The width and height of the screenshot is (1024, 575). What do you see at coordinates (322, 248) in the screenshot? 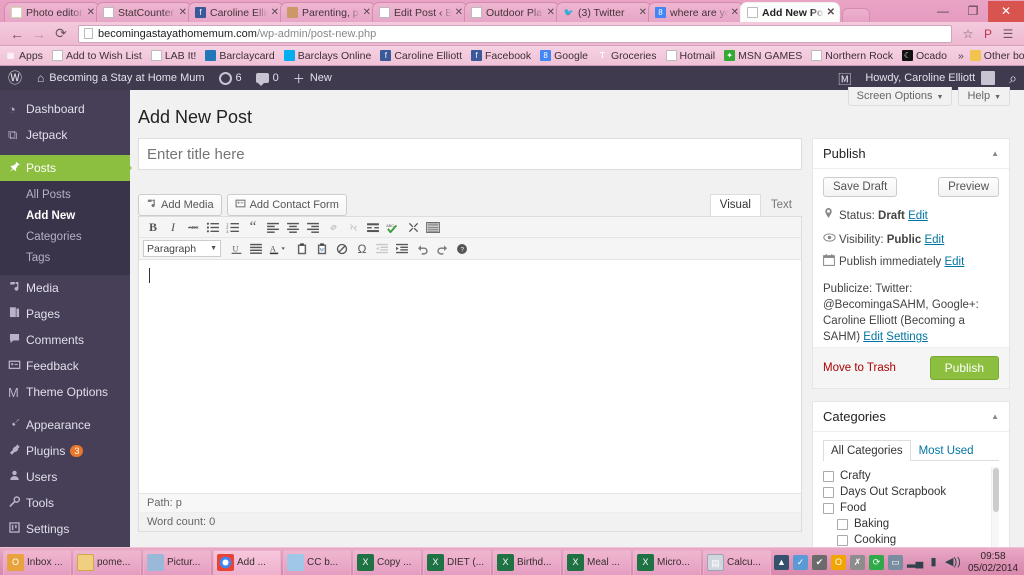
I see `paste-from-word-icon: W` at bounding box center [322, 248].